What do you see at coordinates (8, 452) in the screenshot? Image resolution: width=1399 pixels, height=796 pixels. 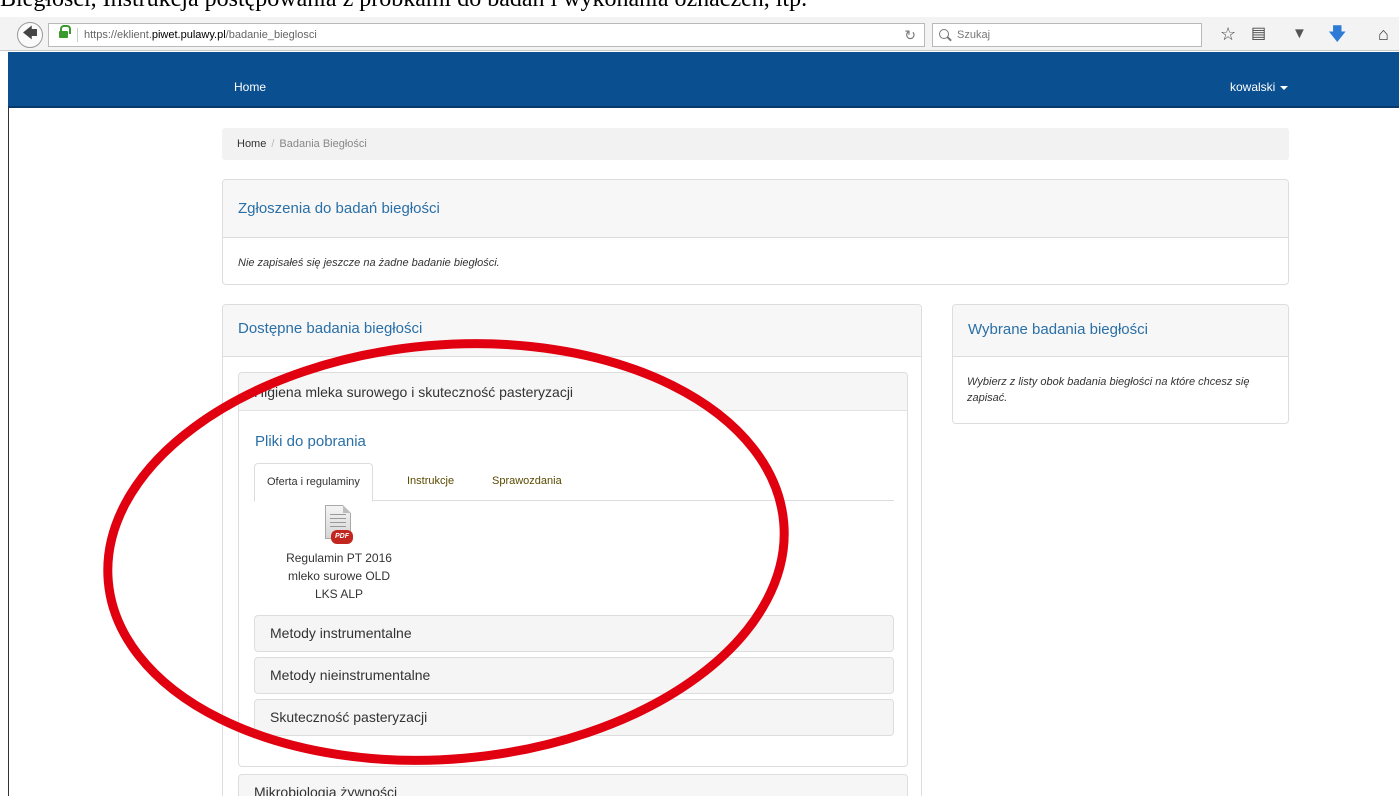 I see `window-edge` at bounding box center [8, 452].